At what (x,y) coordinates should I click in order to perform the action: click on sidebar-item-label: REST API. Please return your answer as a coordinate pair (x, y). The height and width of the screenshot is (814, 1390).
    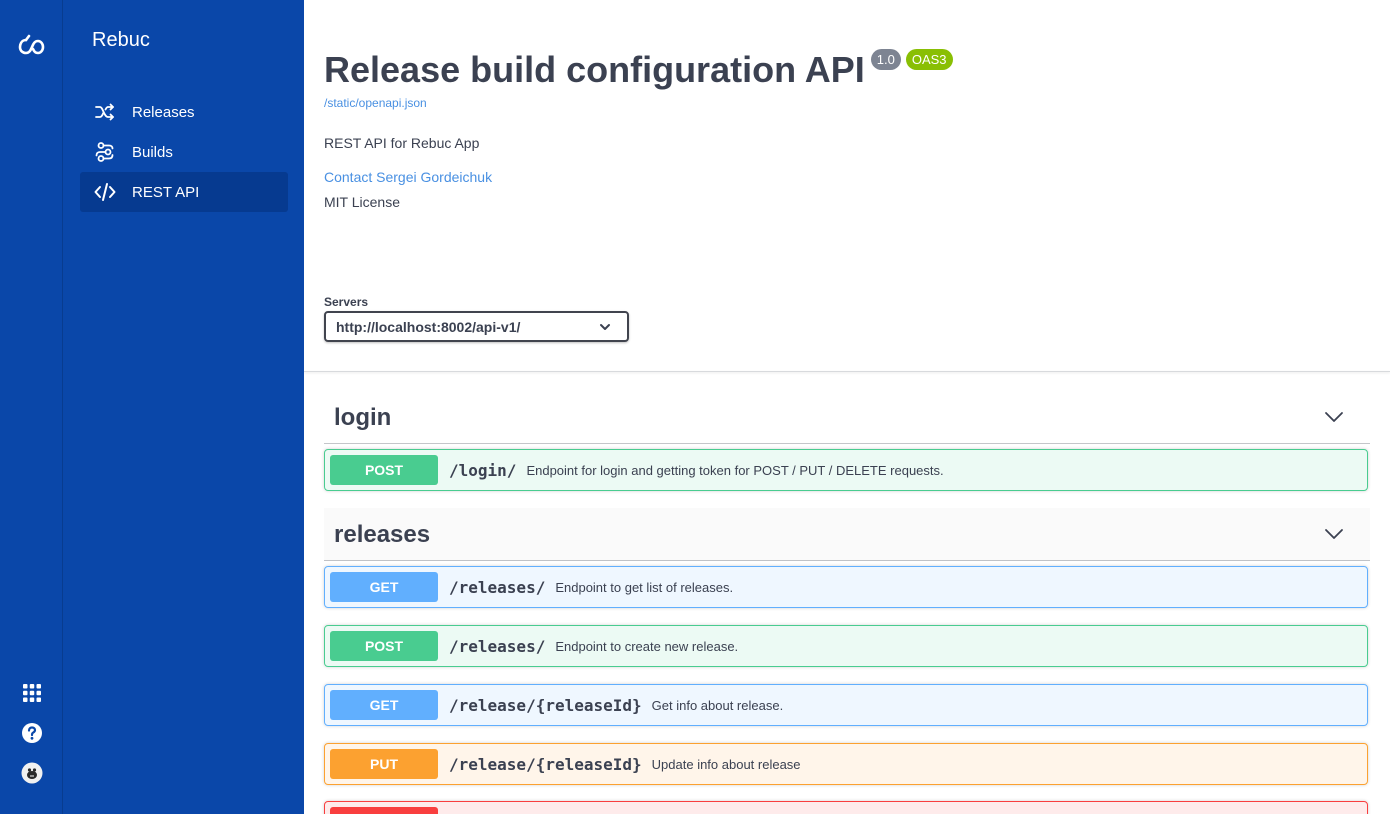
    Looking at the image, I should click on (166, 192).